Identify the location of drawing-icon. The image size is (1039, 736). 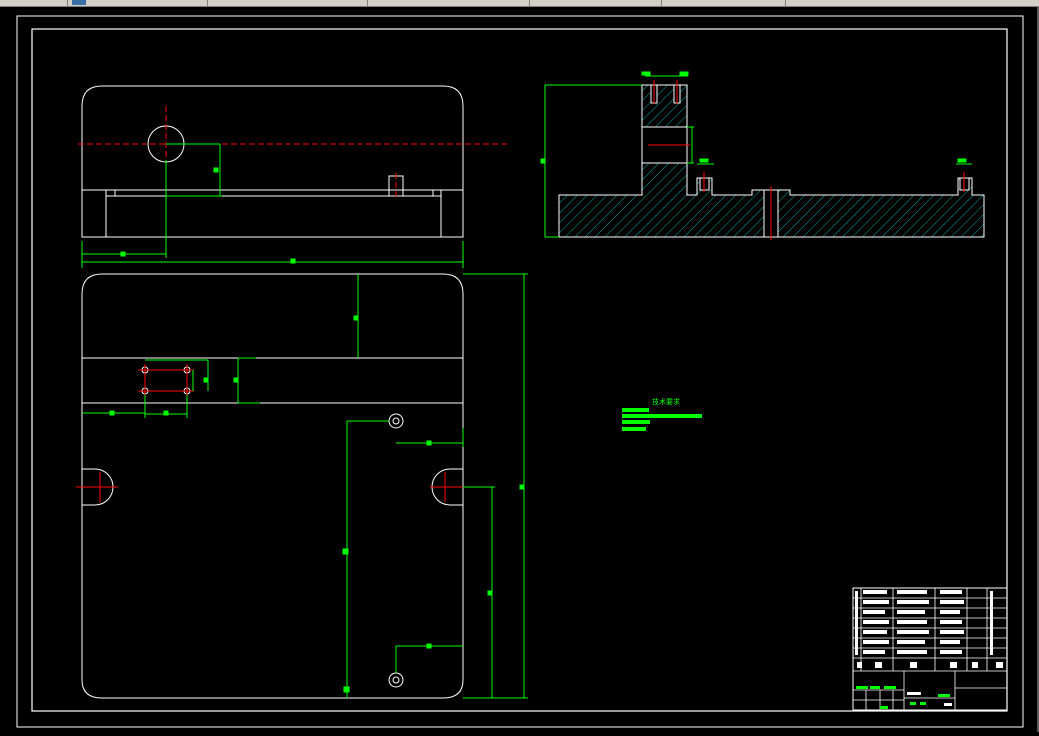
(79, 2).